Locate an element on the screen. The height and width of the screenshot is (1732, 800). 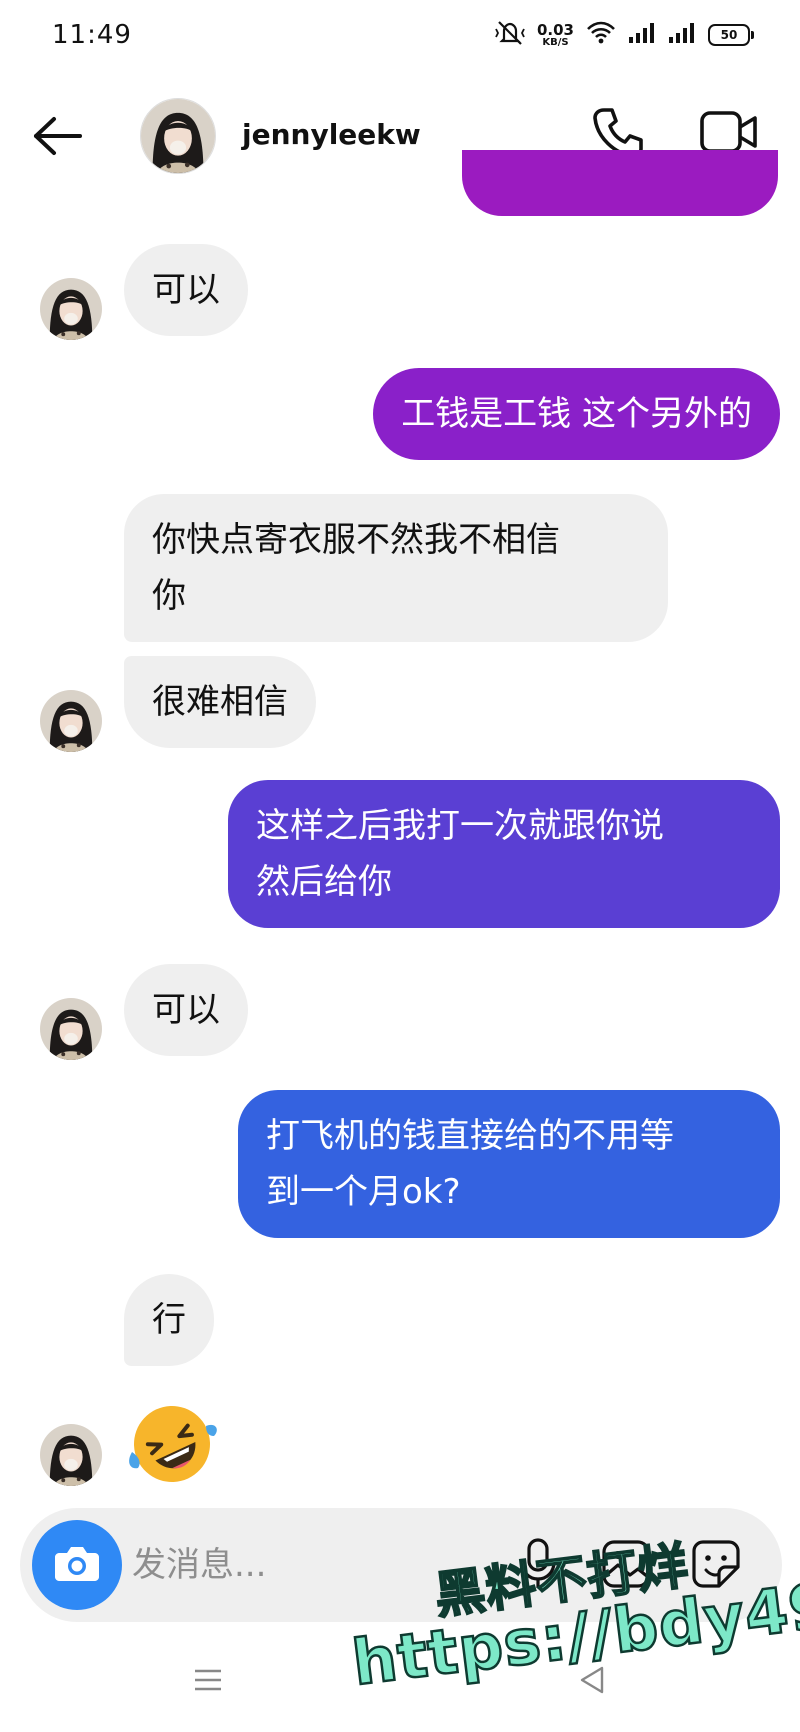
message-bubble-incoming: 你快点寄衣服不然我不相信 你 is located at coordinates (396, 568).